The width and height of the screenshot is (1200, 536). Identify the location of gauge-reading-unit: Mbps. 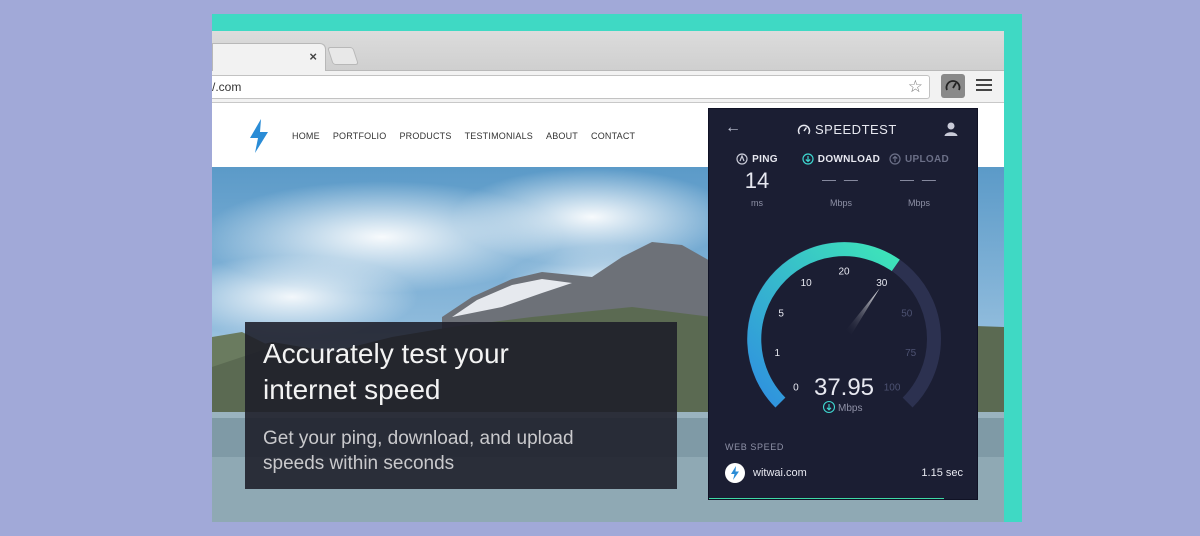
(850, 408).